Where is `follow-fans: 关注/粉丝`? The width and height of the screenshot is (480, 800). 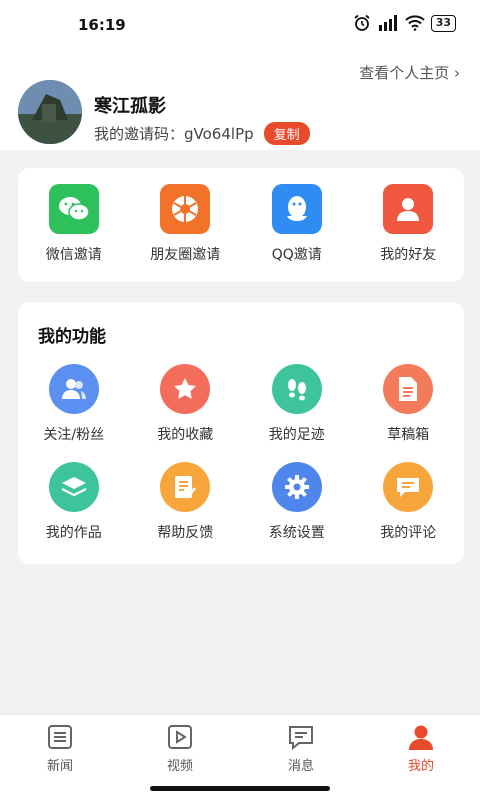 follow-fans: 关注/粉丝 is located at coordinates (74, 404).